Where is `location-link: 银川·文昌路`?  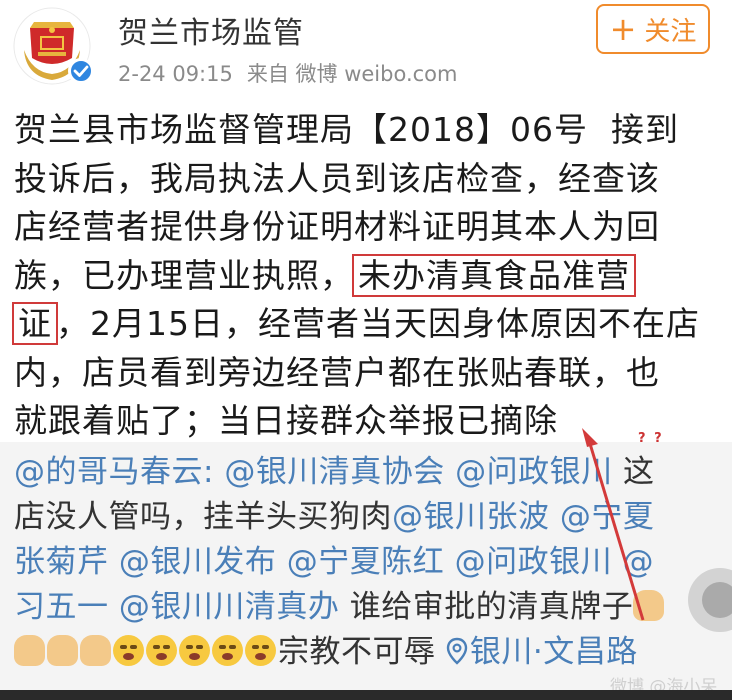
location-link: 银川·文昌路 is located at coordinates (542, 652).